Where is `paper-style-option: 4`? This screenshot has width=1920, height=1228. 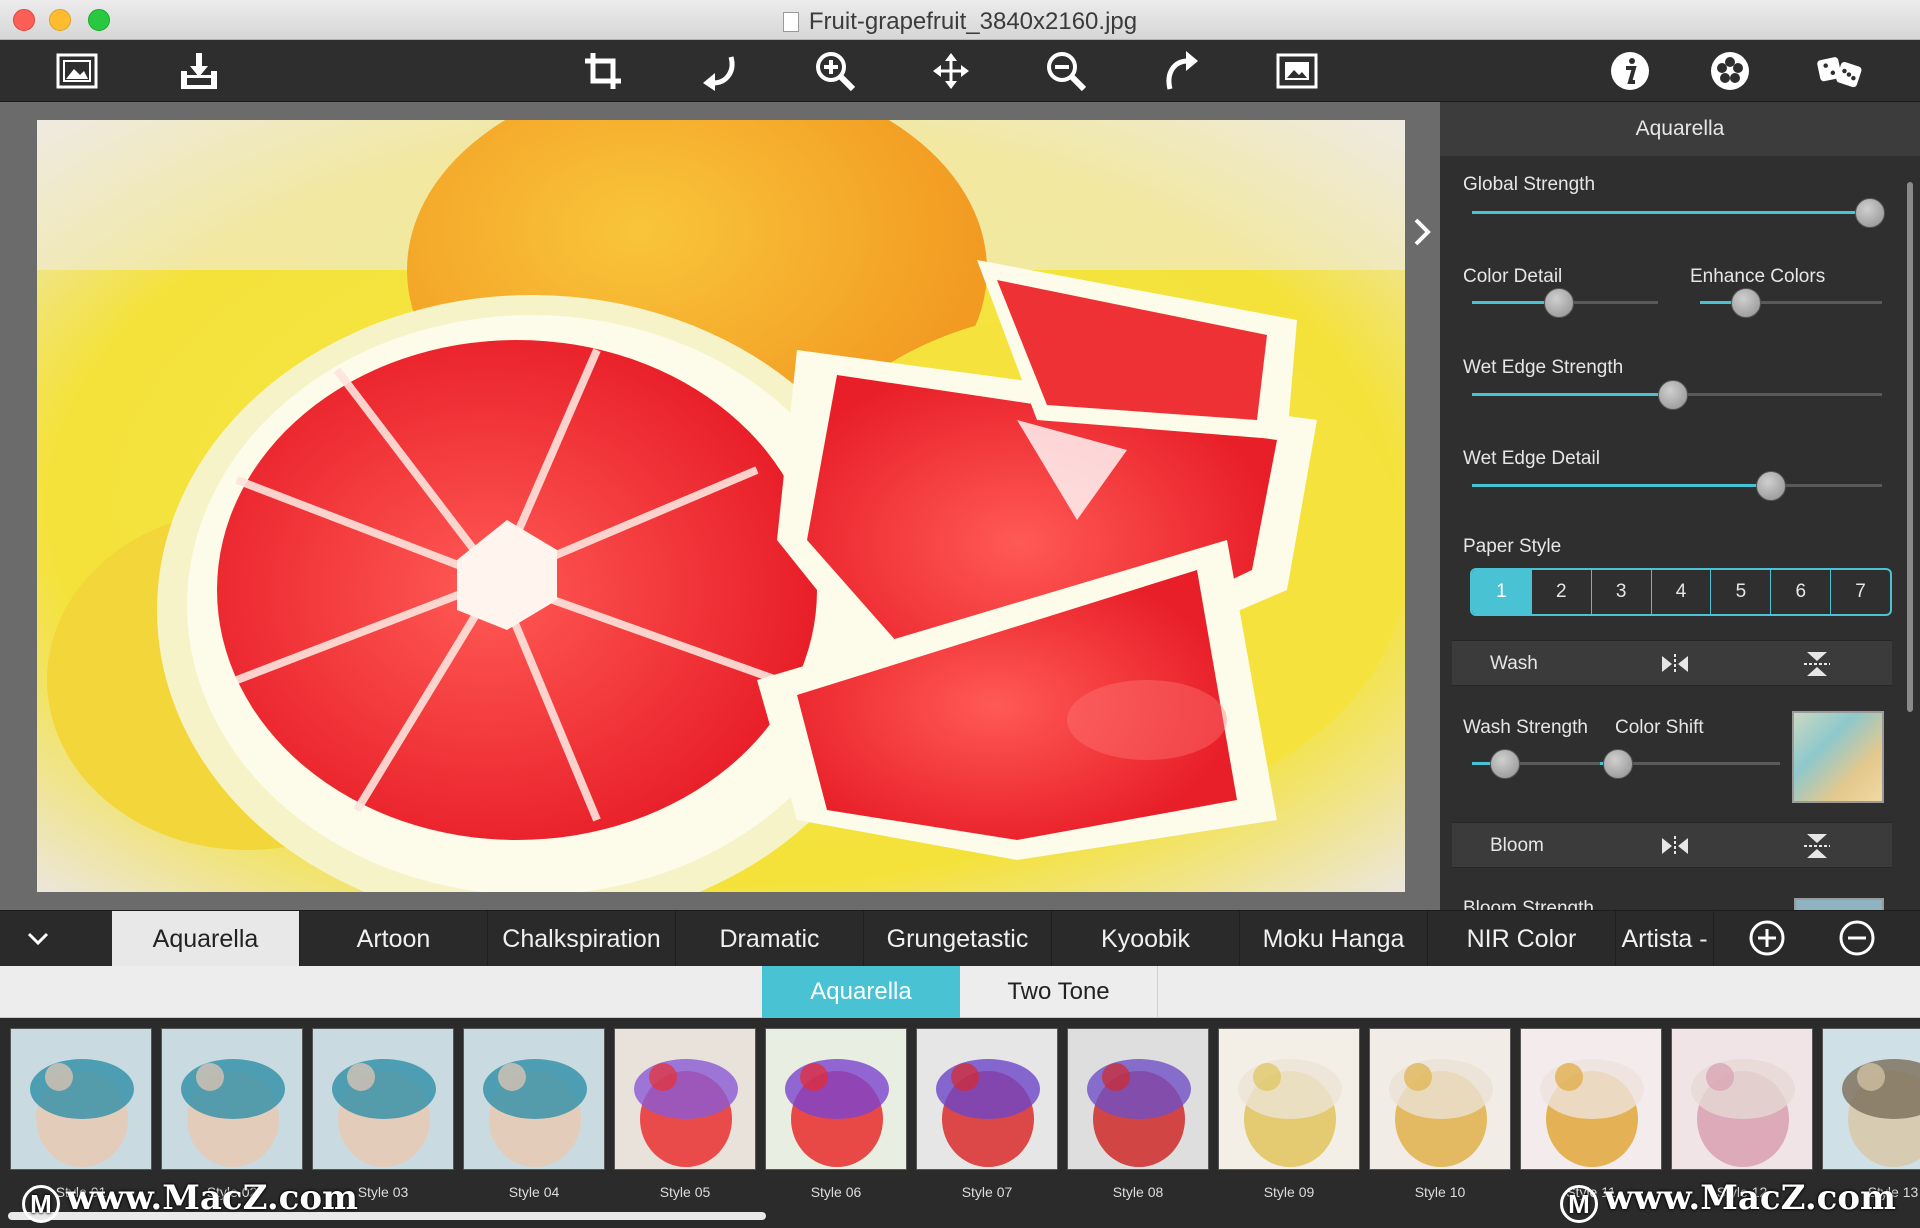 paper-style-option: 4 is located at coordinates (1682, 592).